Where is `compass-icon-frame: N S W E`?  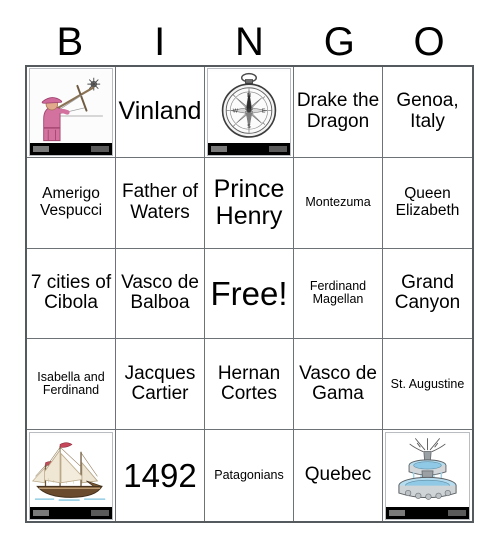
compass-icon-frame: N S W E is located at coordinates (249, 111).